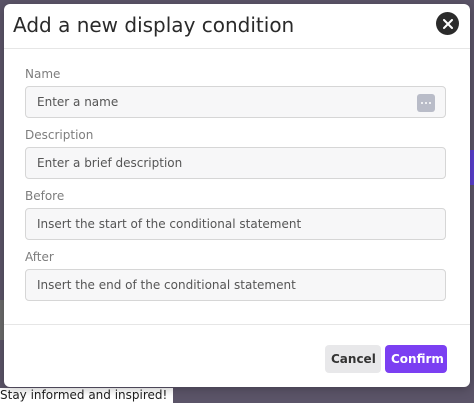 The width and height of the screenshot is (474, 403). Describe the element at coordinates (154, 25) in the screenshot. I see `dialog-title: Add a new display condition` at that location.